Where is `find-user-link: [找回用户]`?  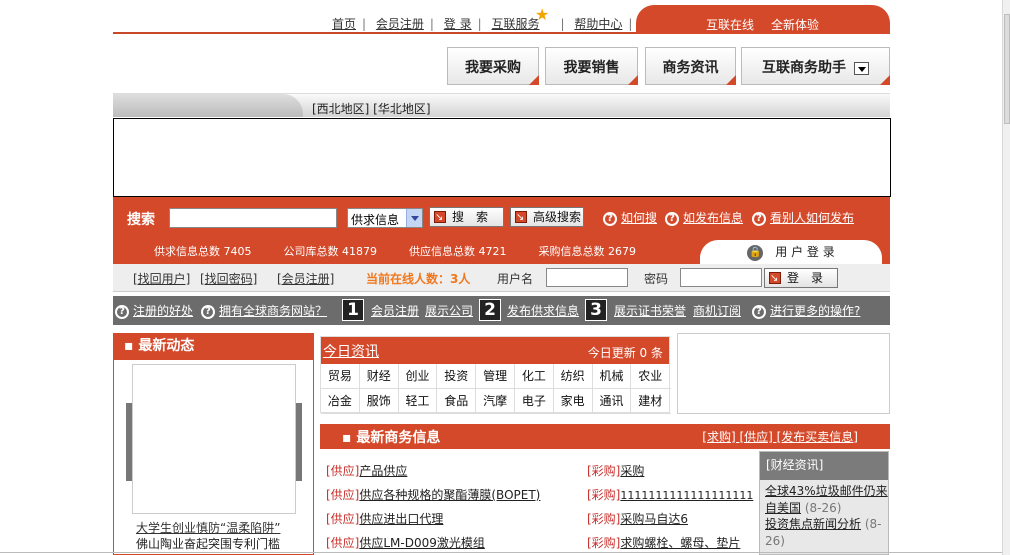 find-user-link: [找回用户] is located at coordinates (161, 278).